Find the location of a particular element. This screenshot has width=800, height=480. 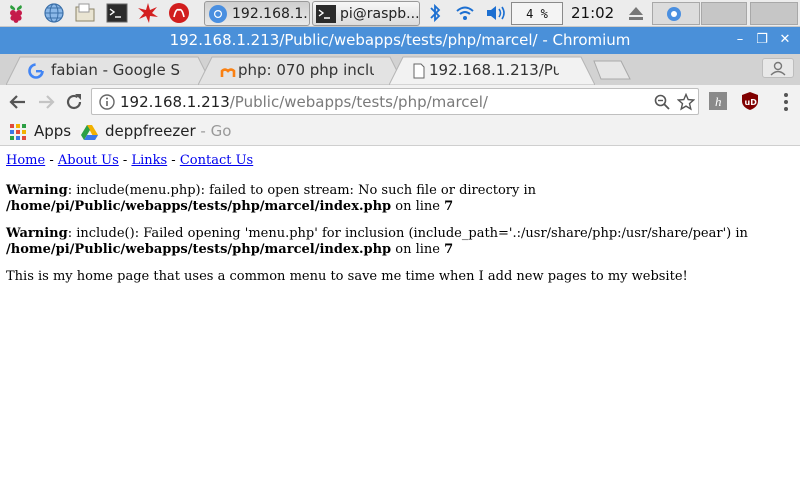

info-icon is located at coordinates (107, 102).